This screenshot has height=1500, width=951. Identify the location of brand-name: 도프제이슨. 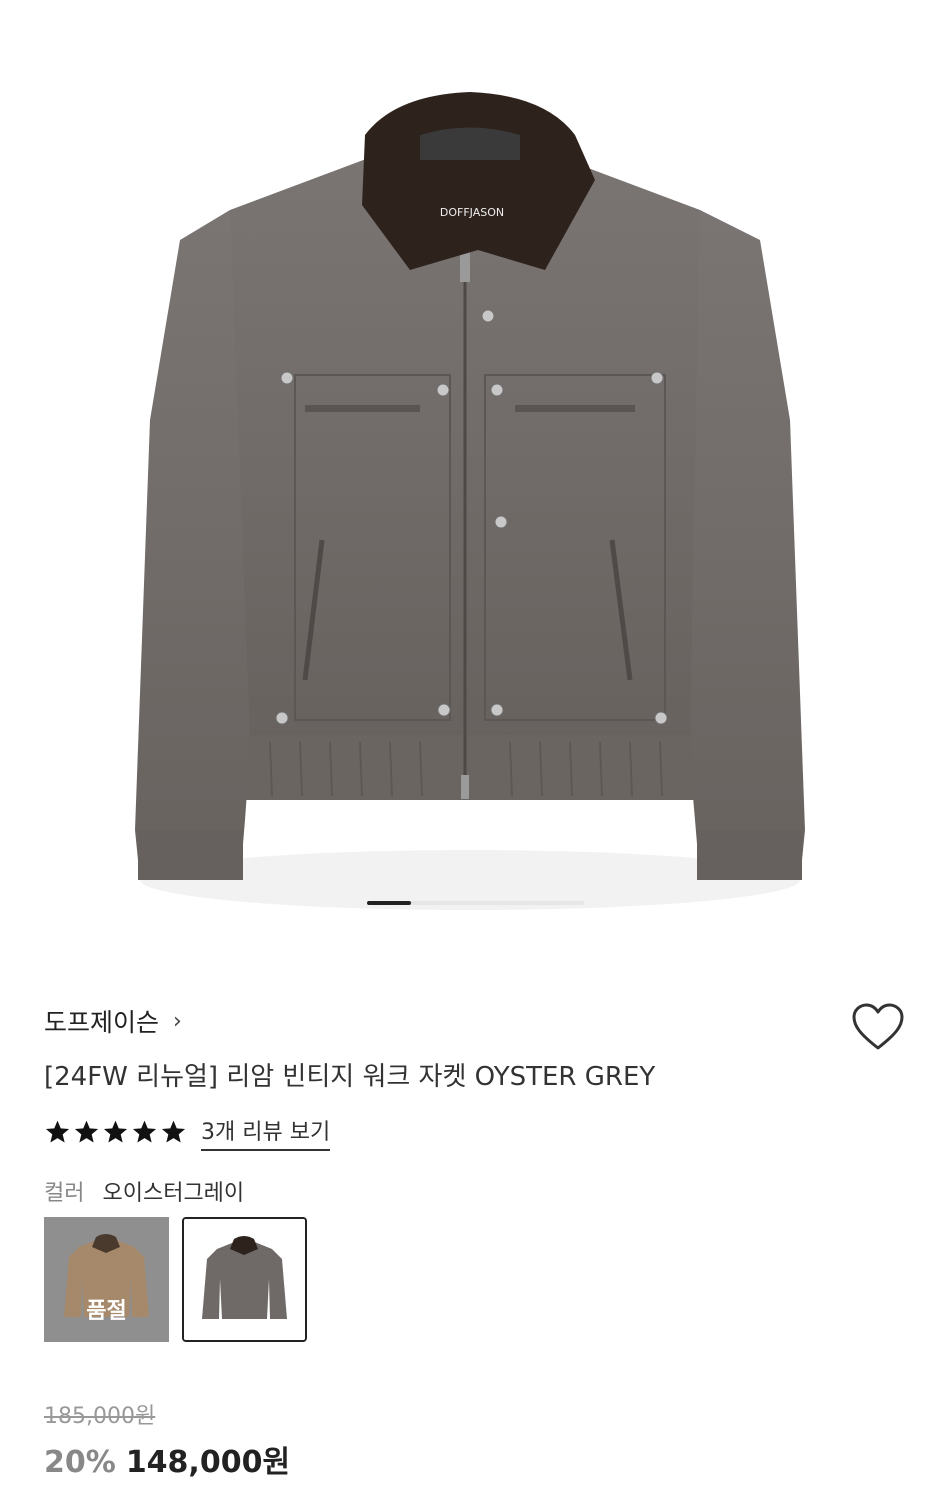
(102, 1022).